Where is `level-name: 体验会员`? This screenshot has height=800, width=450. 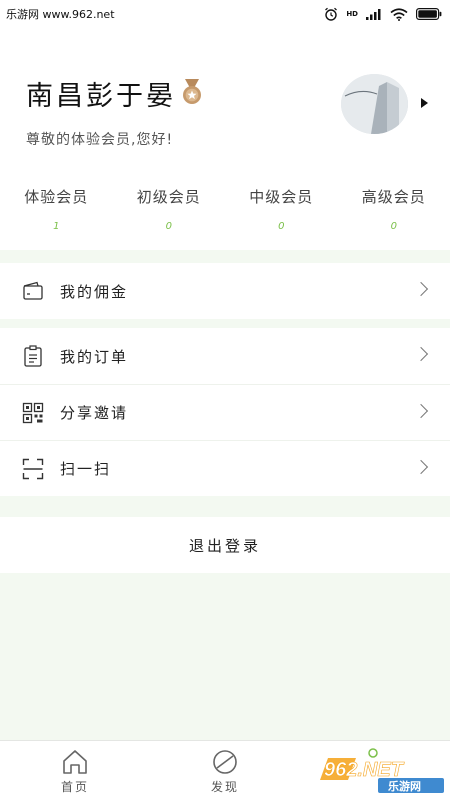
level-name: 体验会员 is located at coordinates (56, 197).